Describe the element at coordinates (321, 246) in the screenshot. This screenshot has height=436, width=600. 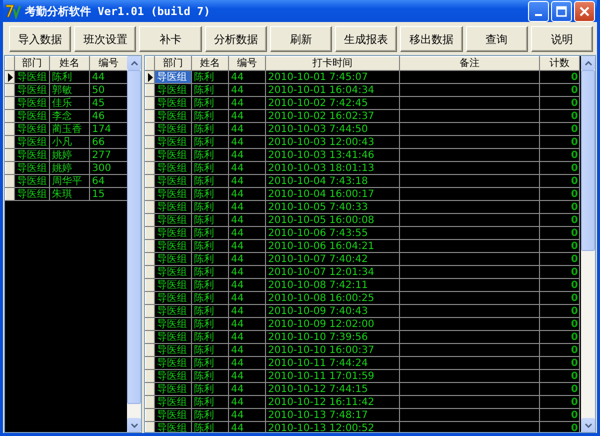
I see `table-cell: 2010-10-06 16:04:21` at that location.